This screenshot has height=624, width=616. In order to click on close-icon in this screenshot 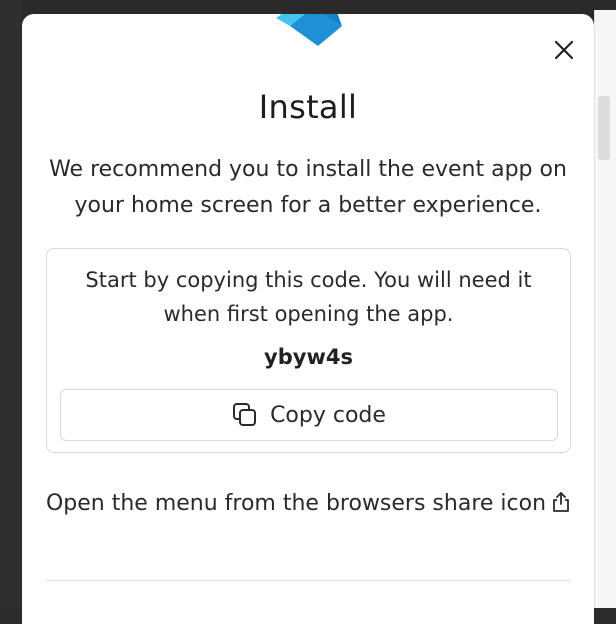, I will do `click(564, 50)`.